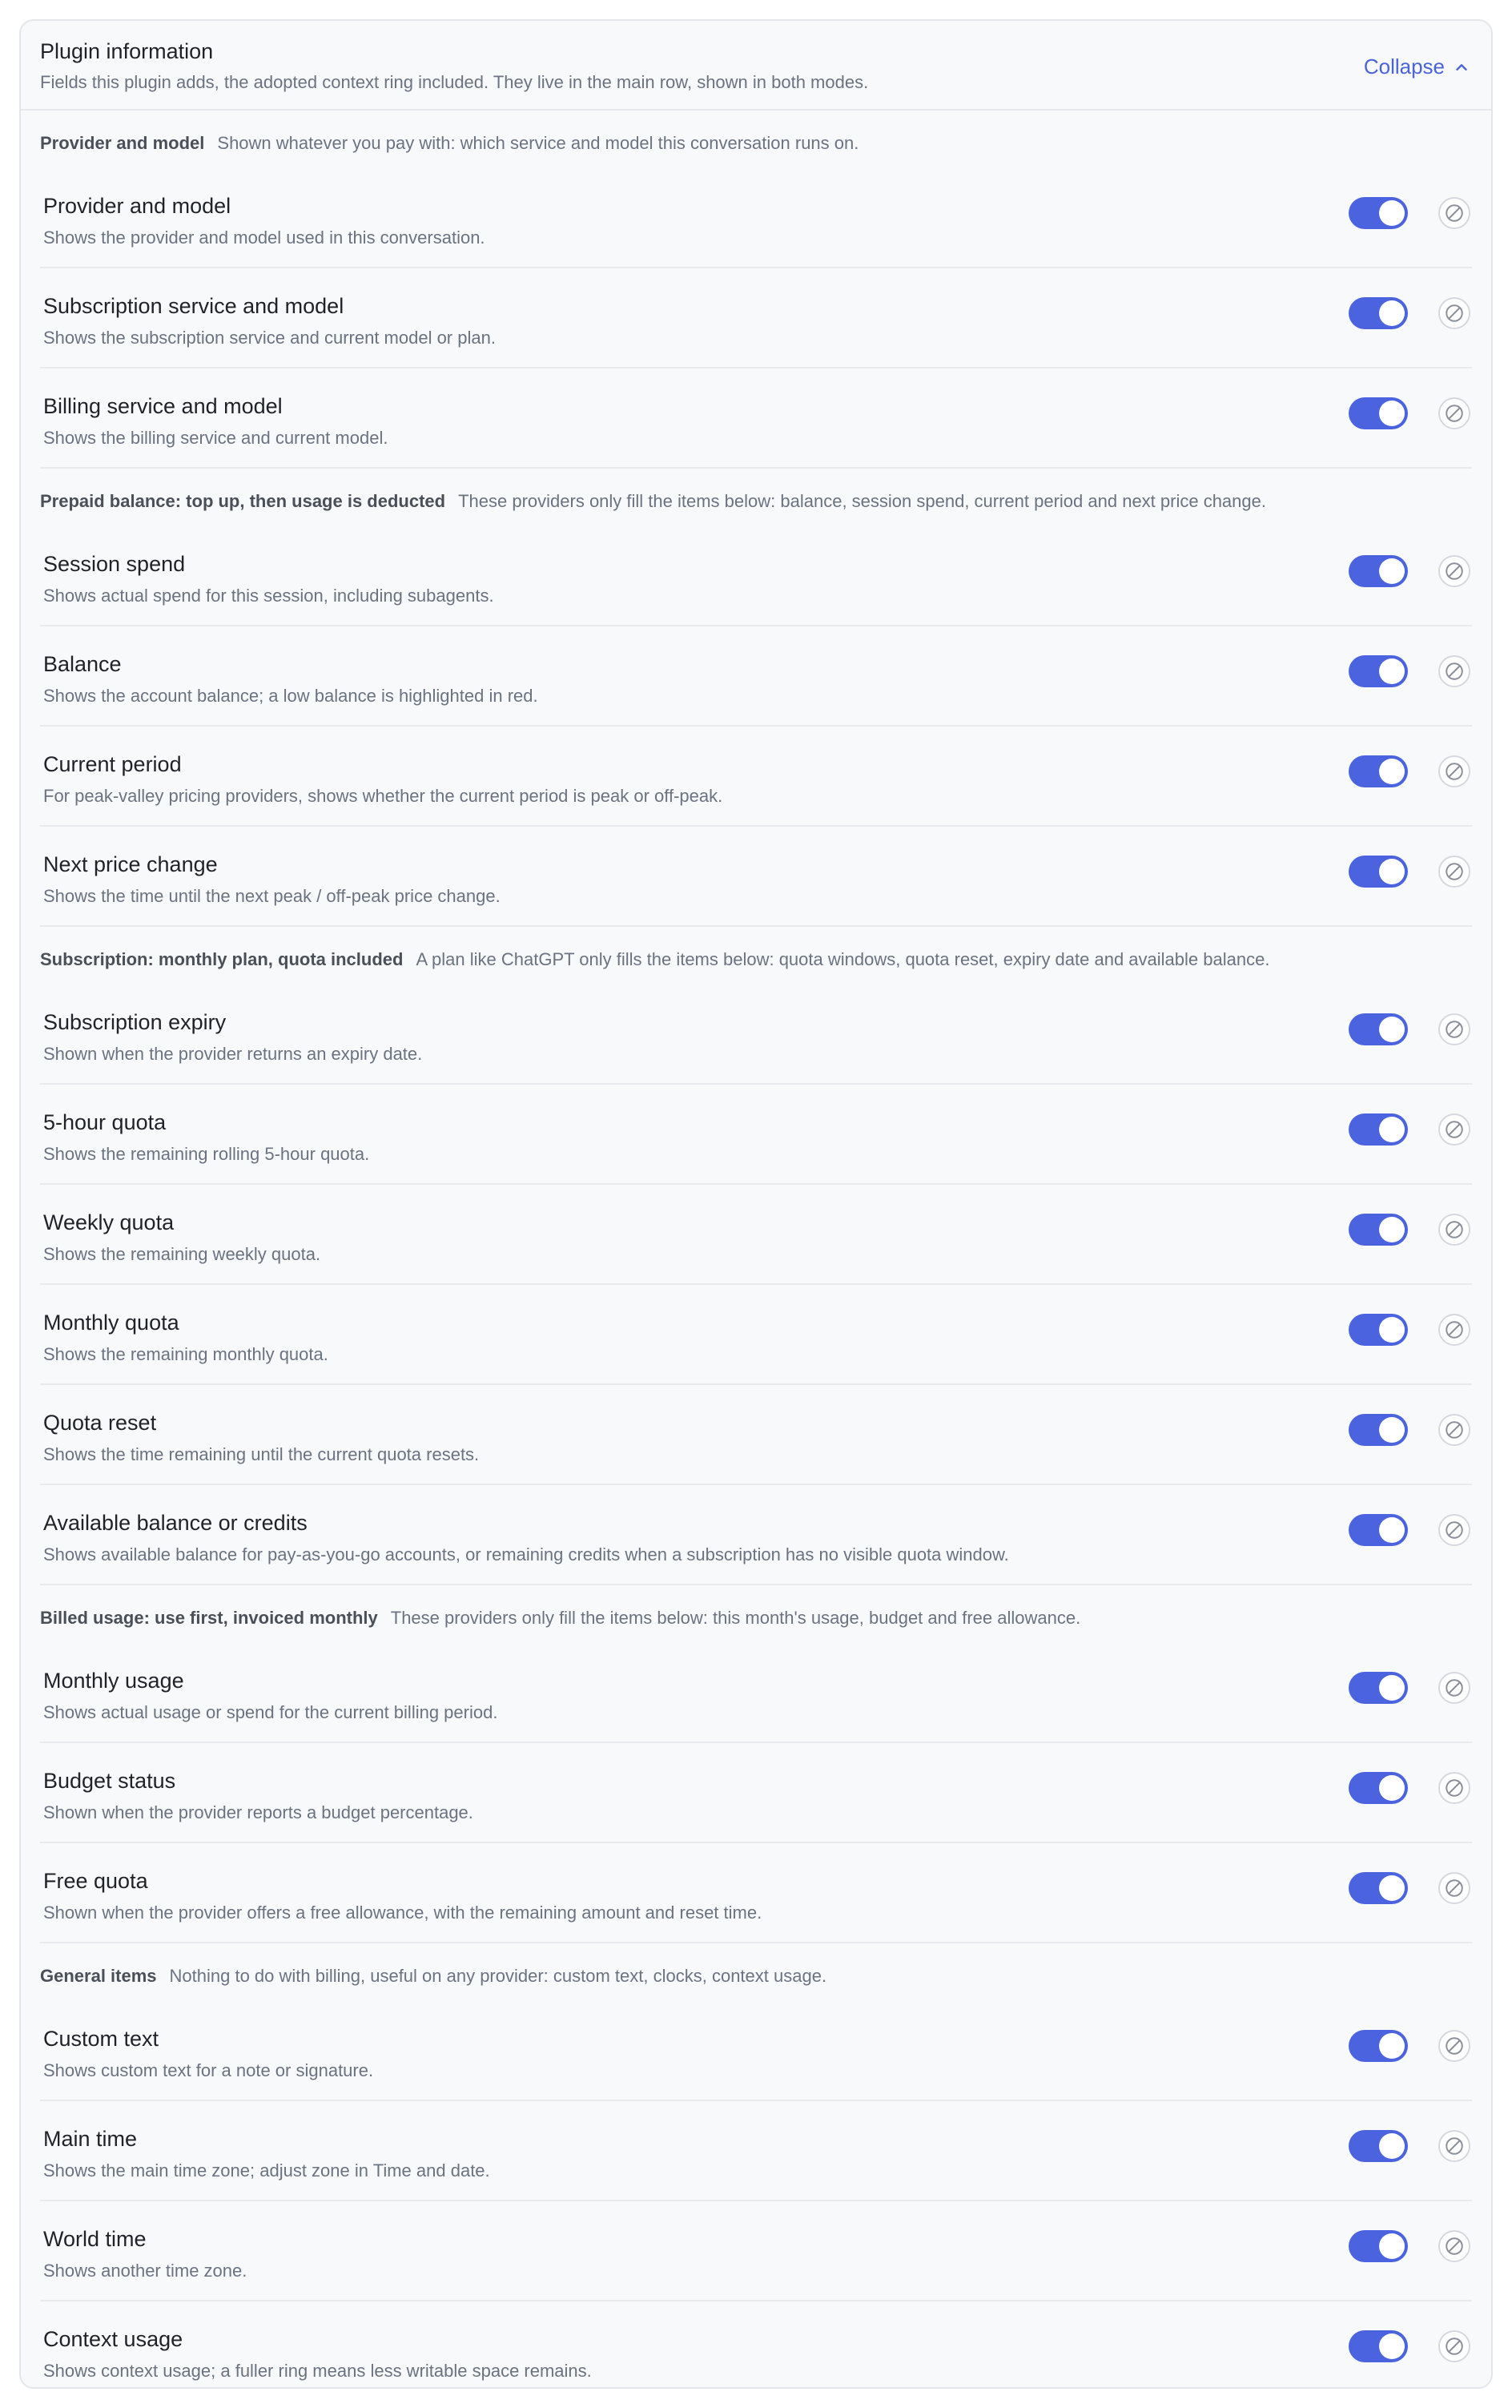  I want to click on collapse-button: Collapse, so click(1417, 66).